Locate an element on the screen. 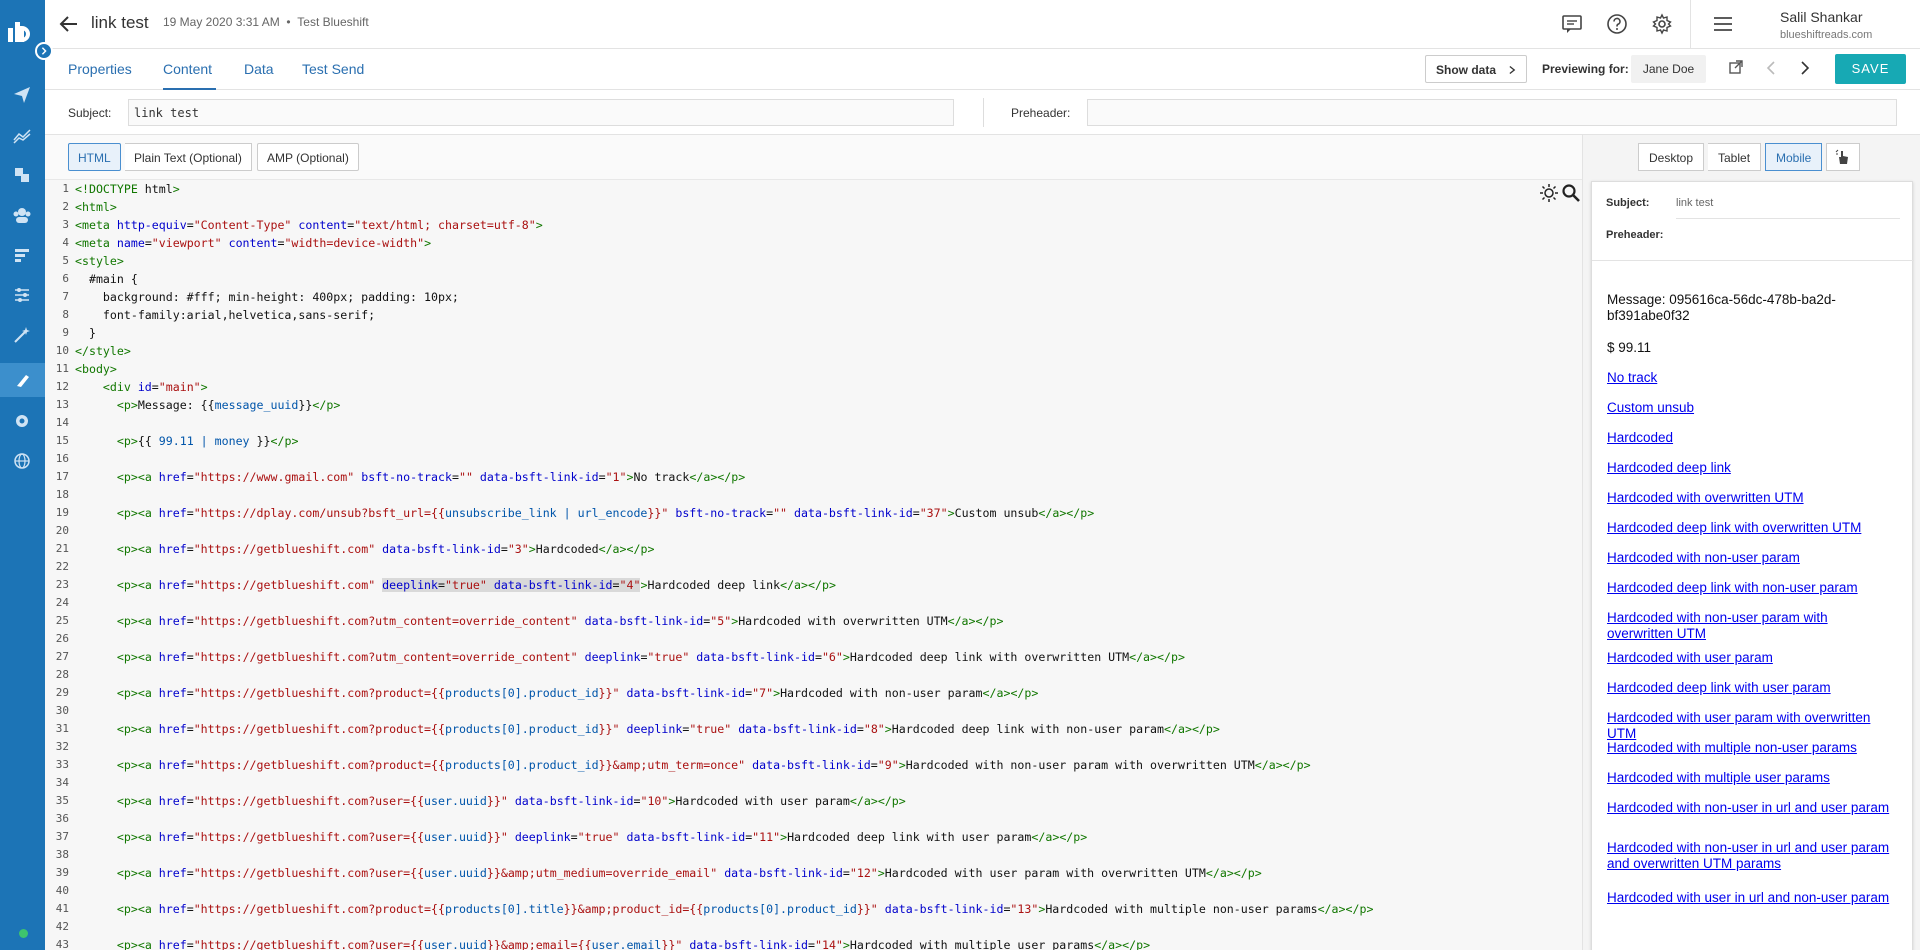 The image size is (1920, 950). tab-test-send: Test Send is located at coordinates (333, 69).